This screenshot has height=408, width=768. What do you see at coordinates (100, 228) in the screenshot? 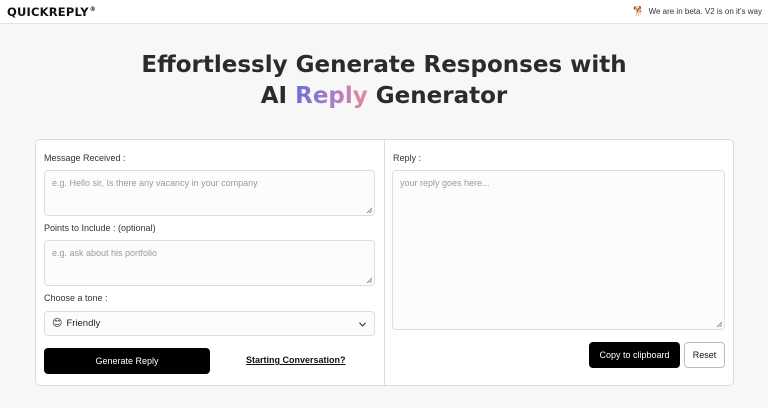
I see `points-label: Points to Include : (optional)` at bounding box center [100, 228].